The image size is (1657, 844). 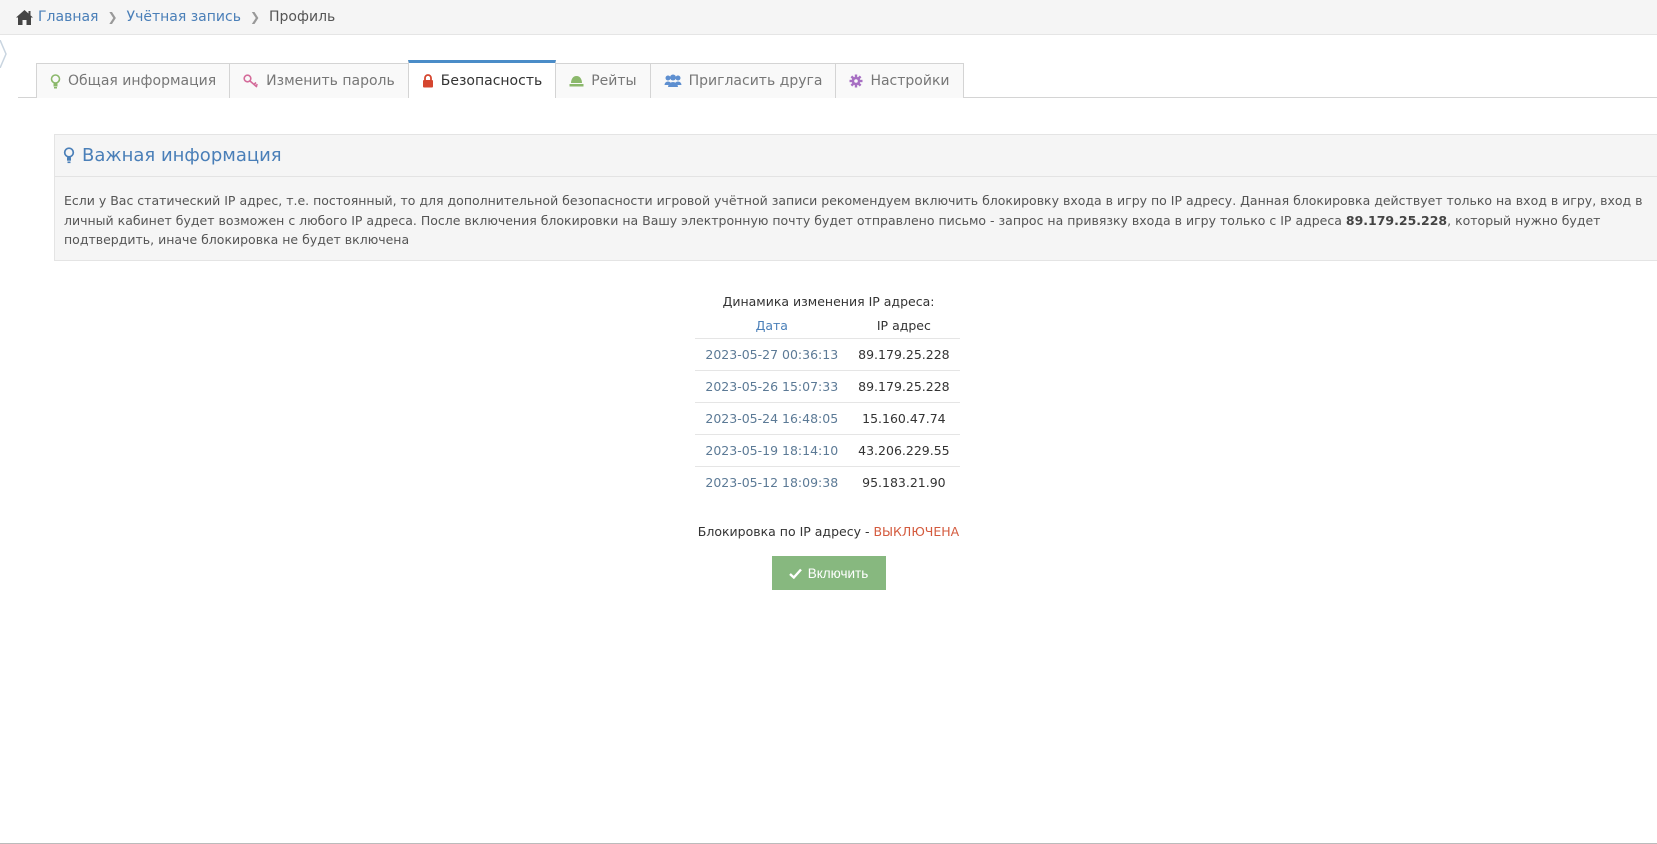 What do you see at coordinates (302, 17) in the screenshot?
I see `breadcrumb-current: Профиль` at bounding box center [302, 17].